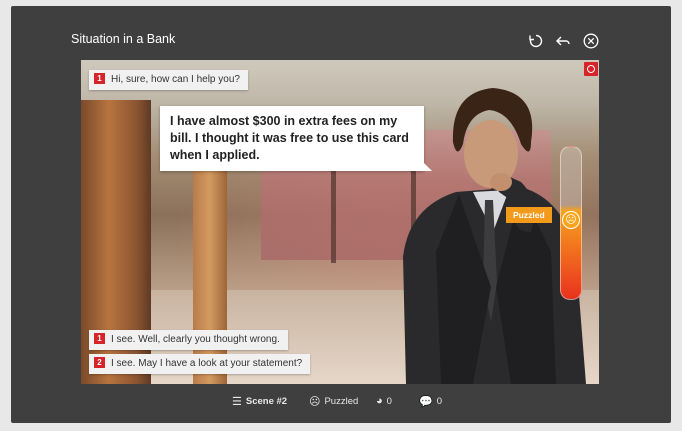 This screenshot has height=431, width=682. I want to click on chat-bubbles-icon: 💬, so click(426, 402).